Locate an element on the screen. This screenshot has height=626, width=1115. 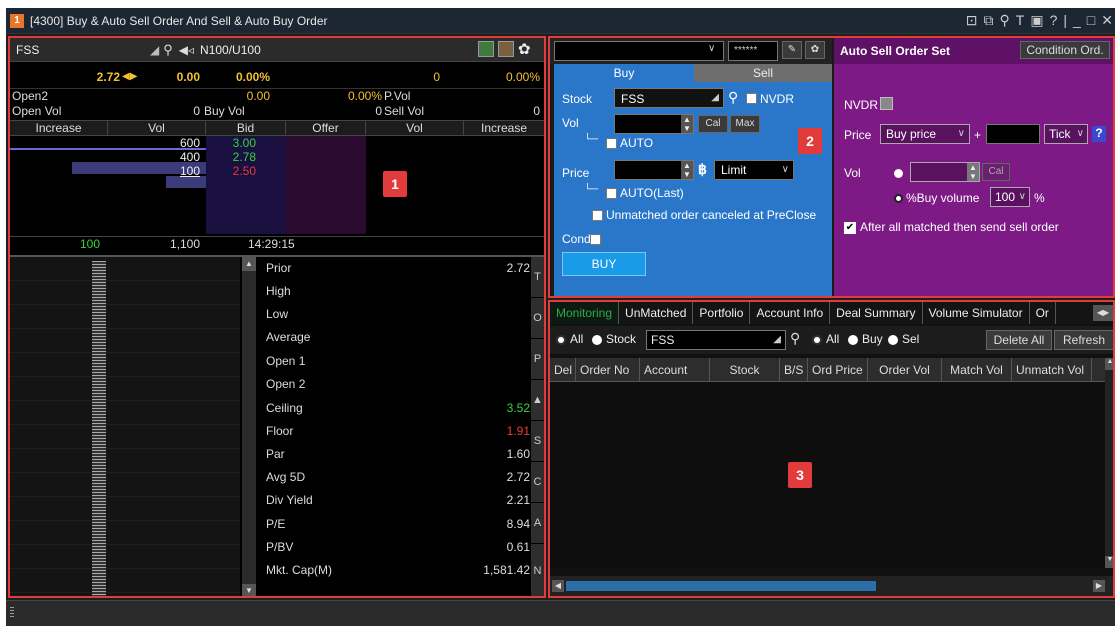
tab-volume-simulator: Volume Simulator is located at coordinates (976, 313).